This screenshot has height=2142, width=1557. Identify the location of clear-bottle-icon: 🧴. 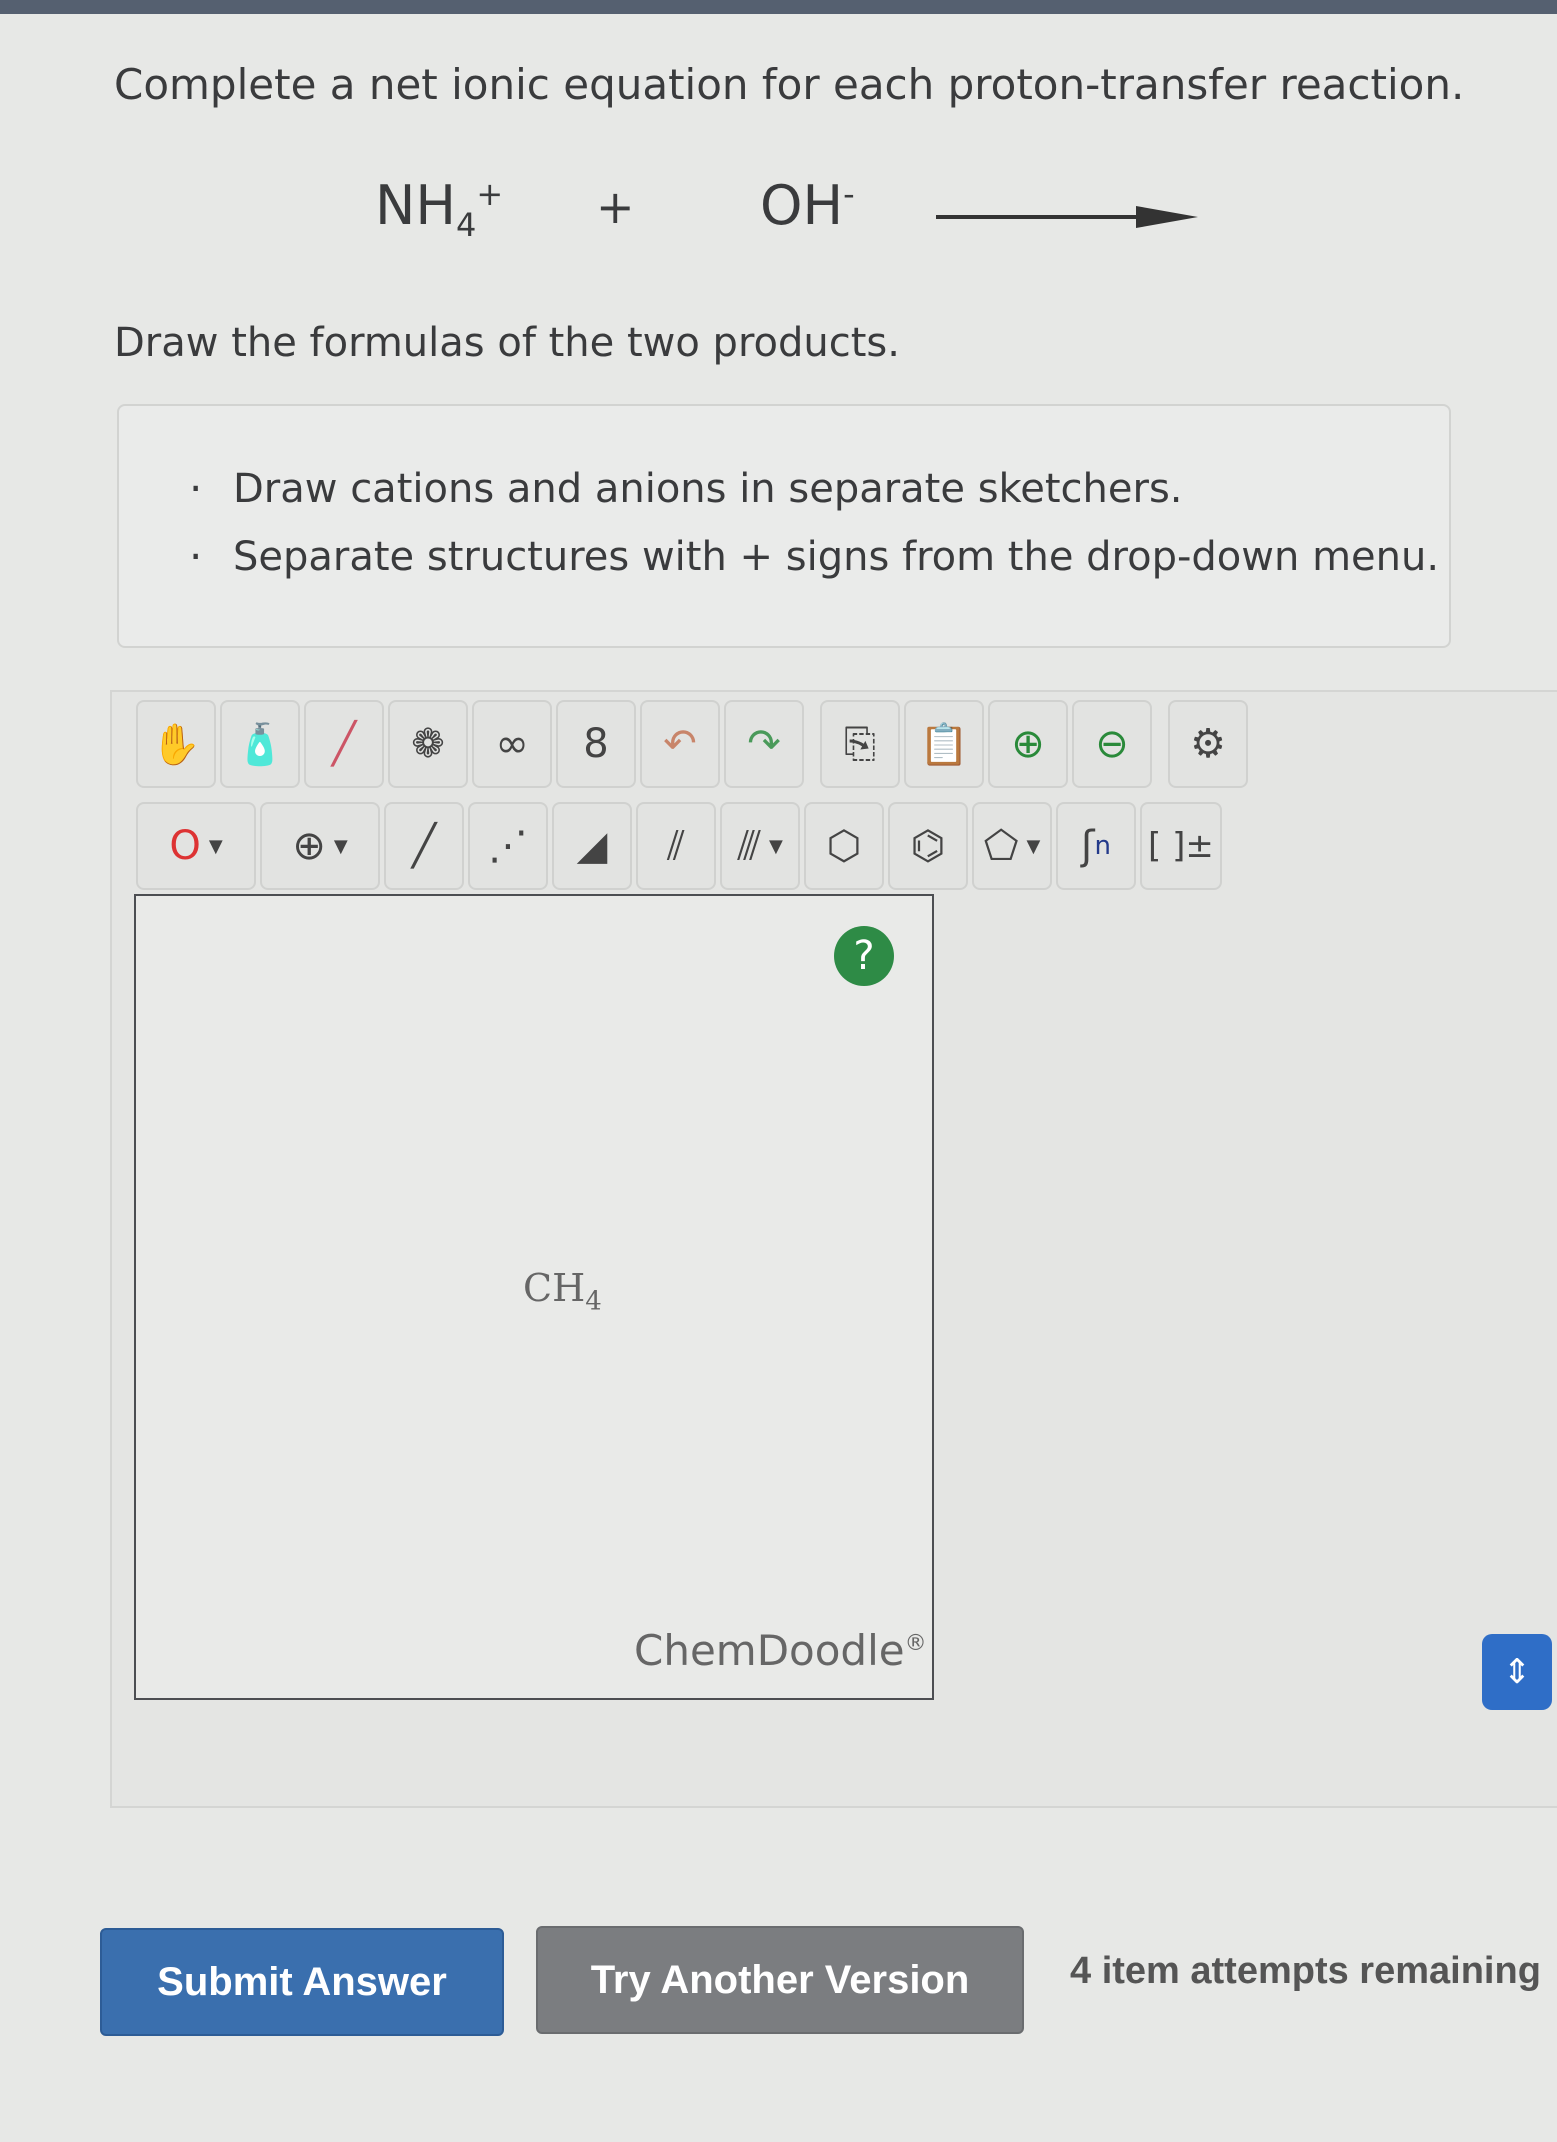
(260, 744).